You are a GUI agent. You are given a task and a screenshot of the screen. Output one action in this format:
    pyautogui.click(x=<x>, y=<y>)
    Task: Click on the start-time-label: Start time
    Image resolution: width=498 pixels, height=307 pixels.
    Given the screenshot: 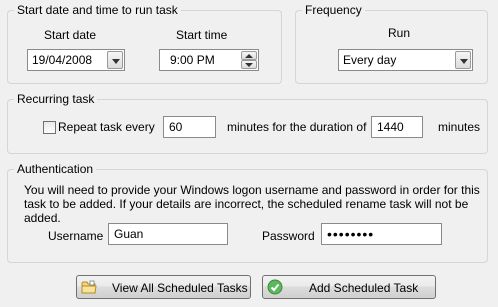 What is the action you would take?
    pyautogui.click(x=202, y=35)
    